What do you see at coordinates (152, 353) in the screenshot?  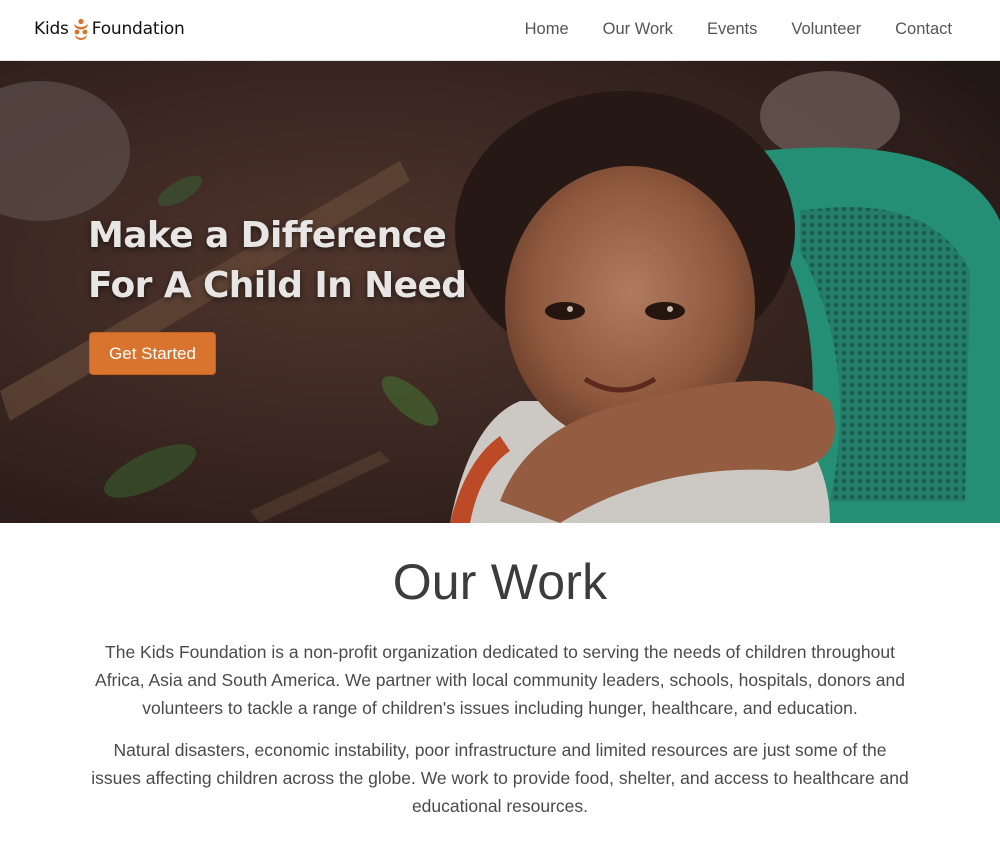 I see `get-started-button: Get Started` at bounding box center [152, 353].